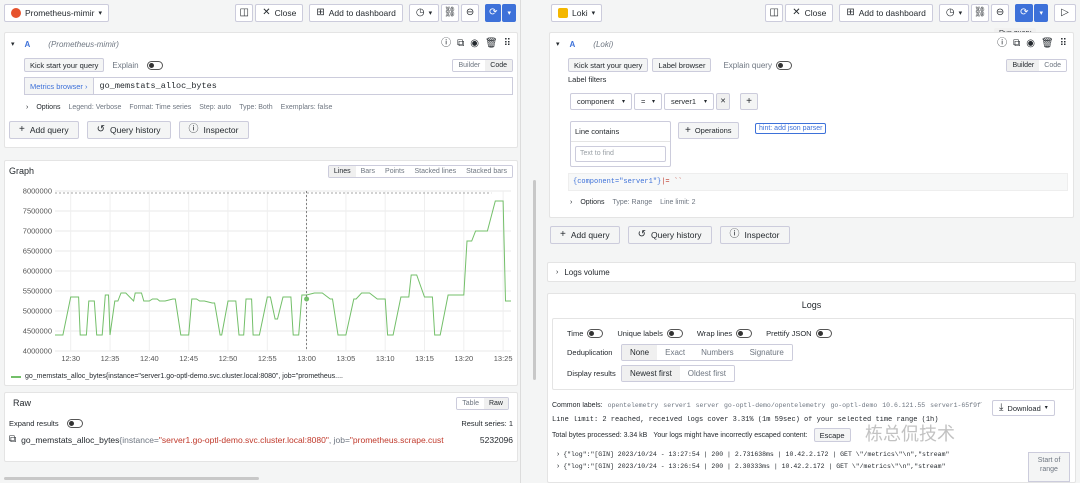 The width and height of the screenshot is (1080, 483). What do you see at coordinates (534, 280) in the screenshot?
I see `vertical-scrollbar` at bounding box center [534, 280].